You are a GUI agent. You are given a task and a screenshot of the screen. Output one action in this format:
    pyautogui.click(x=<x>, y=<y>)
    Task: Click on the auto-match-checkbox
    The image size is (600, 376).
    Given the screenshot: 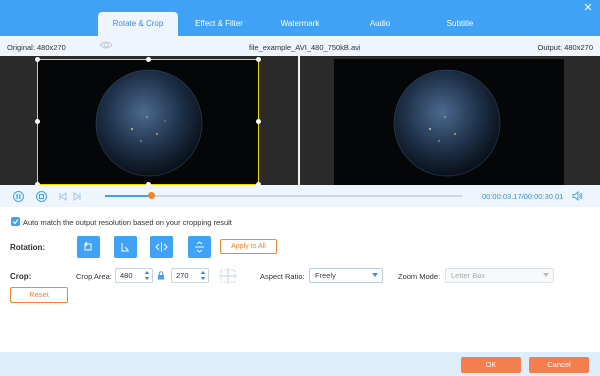 What is the action you would take?
    pyautogui.click(x=15, y=221)
    